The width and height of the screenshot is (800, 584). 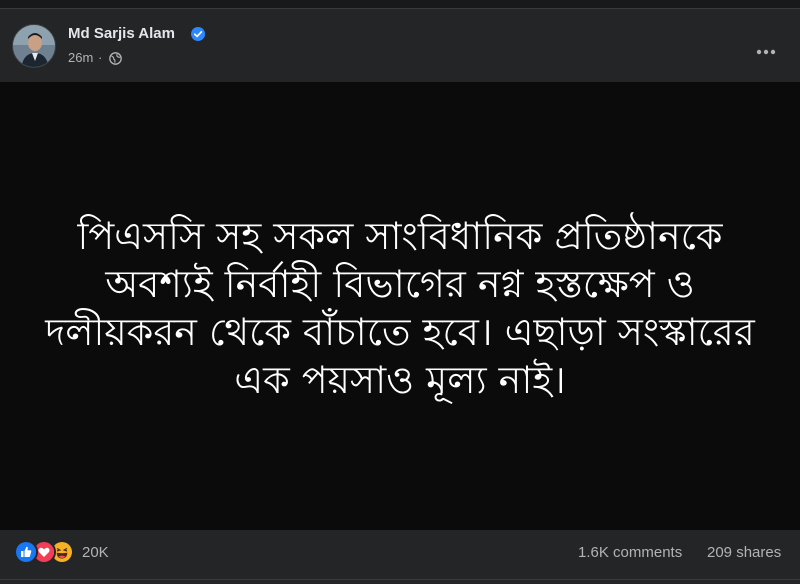 I want to click on post-timestamp: 26m, so click(x=80, y=58).